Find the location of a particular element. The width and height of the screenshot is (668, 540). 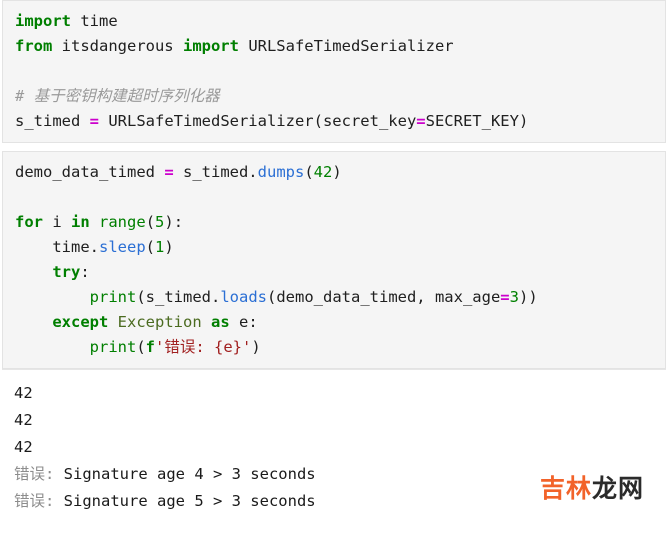

code-line: except Exception as e: is located at coordinates (340, 322).